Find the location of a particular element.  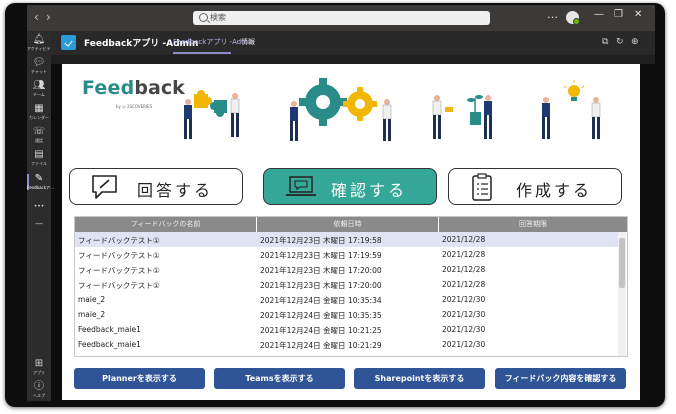

refresh-icon: ↻ is located at coordinates (620, 42).